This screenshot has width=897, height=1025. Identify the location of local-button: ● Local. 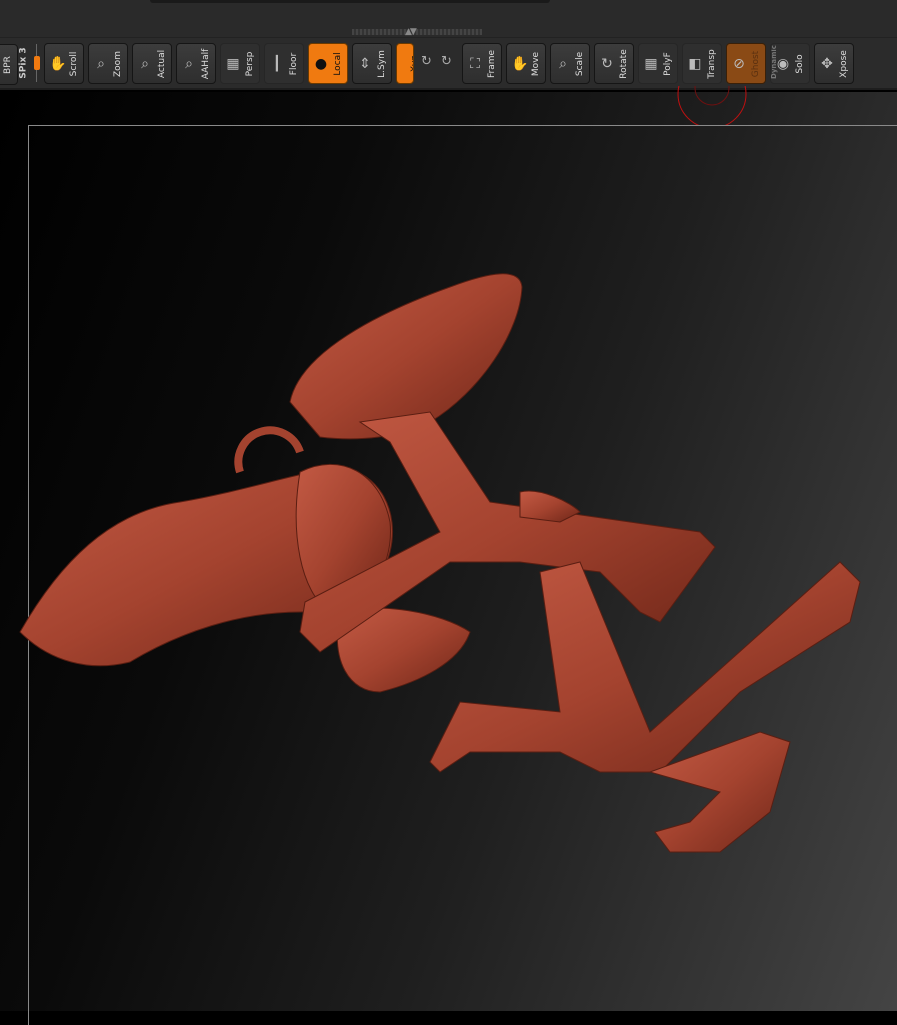
(328, 63).